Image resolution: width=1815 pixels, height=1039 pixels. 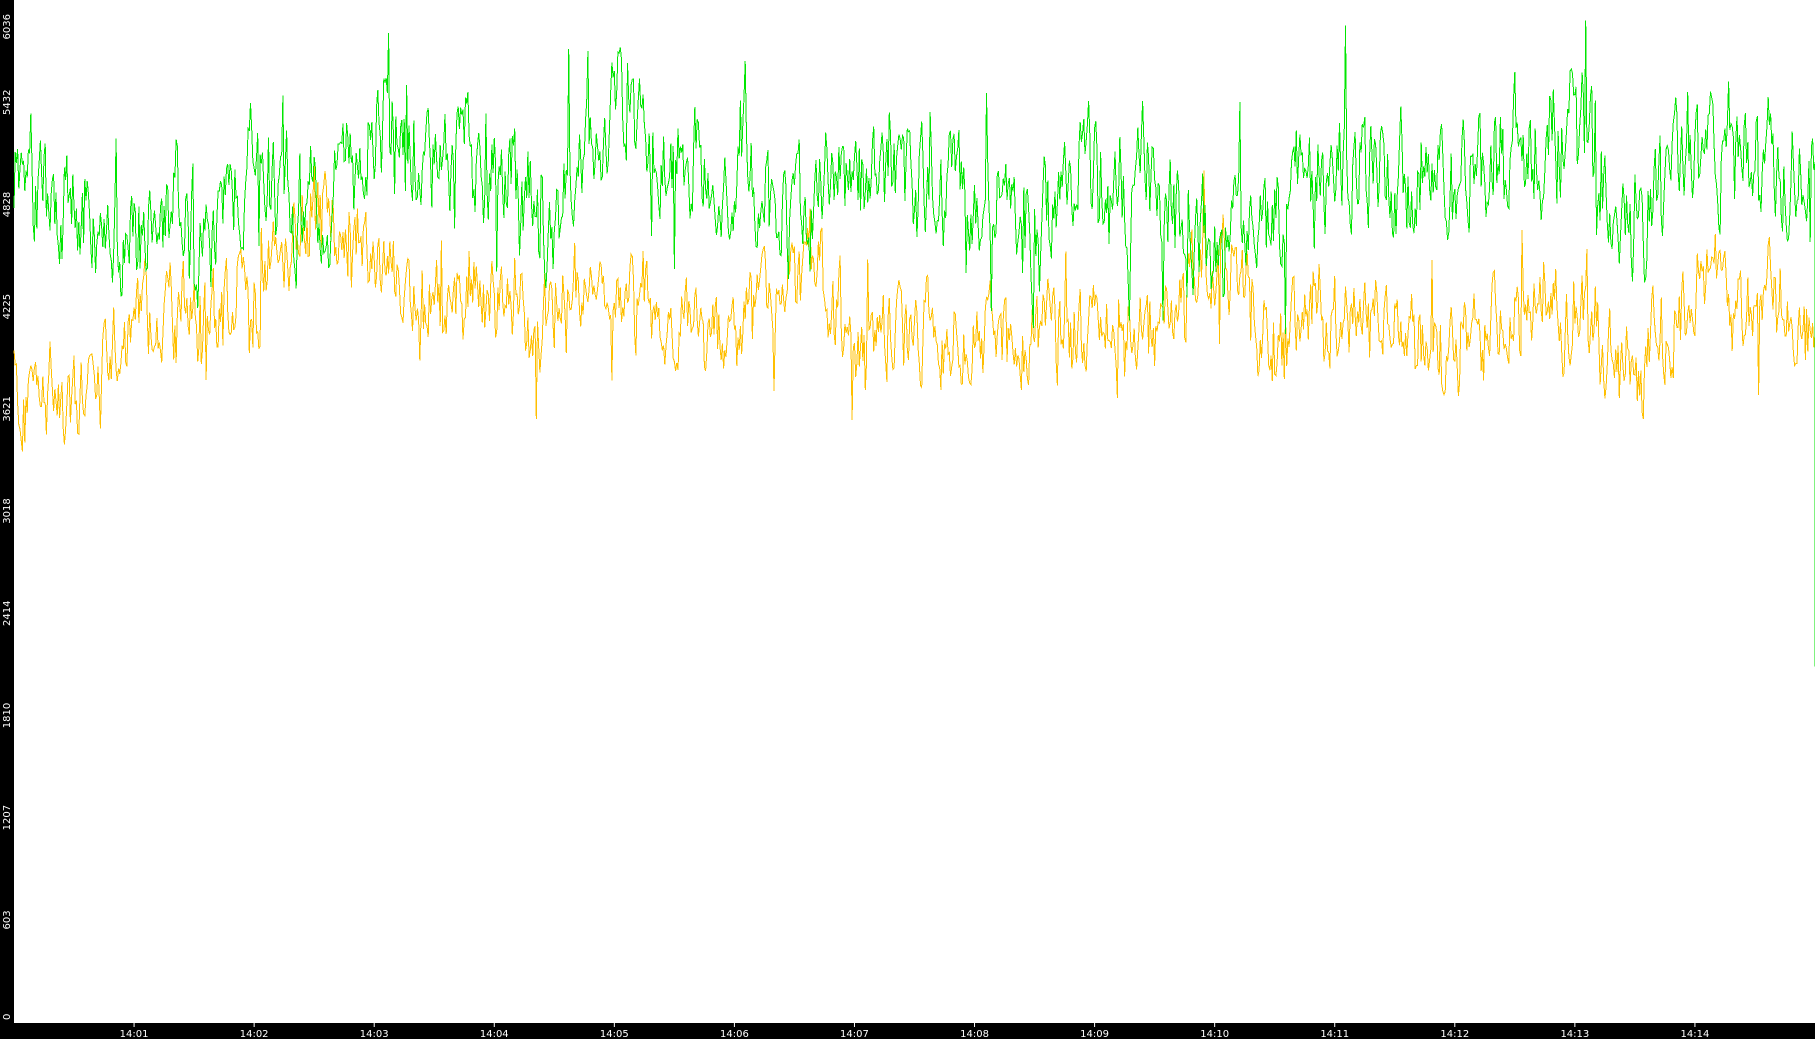 What do you see at coordinates (974, 1034) in the screenshot?
I see `x-tick-label: 14:08` at bounding box center [974, 1034].